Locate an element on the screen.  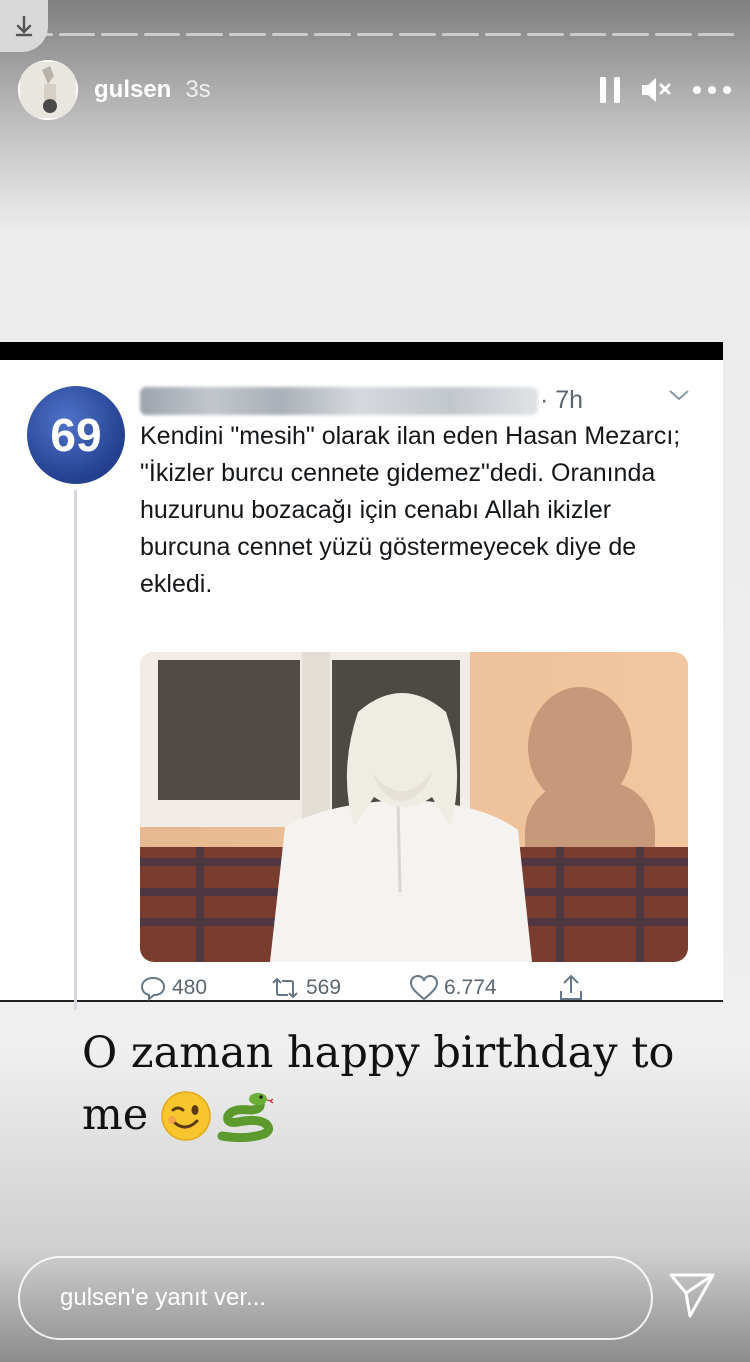
caption-emojis is located at coordinates (217, 1116).